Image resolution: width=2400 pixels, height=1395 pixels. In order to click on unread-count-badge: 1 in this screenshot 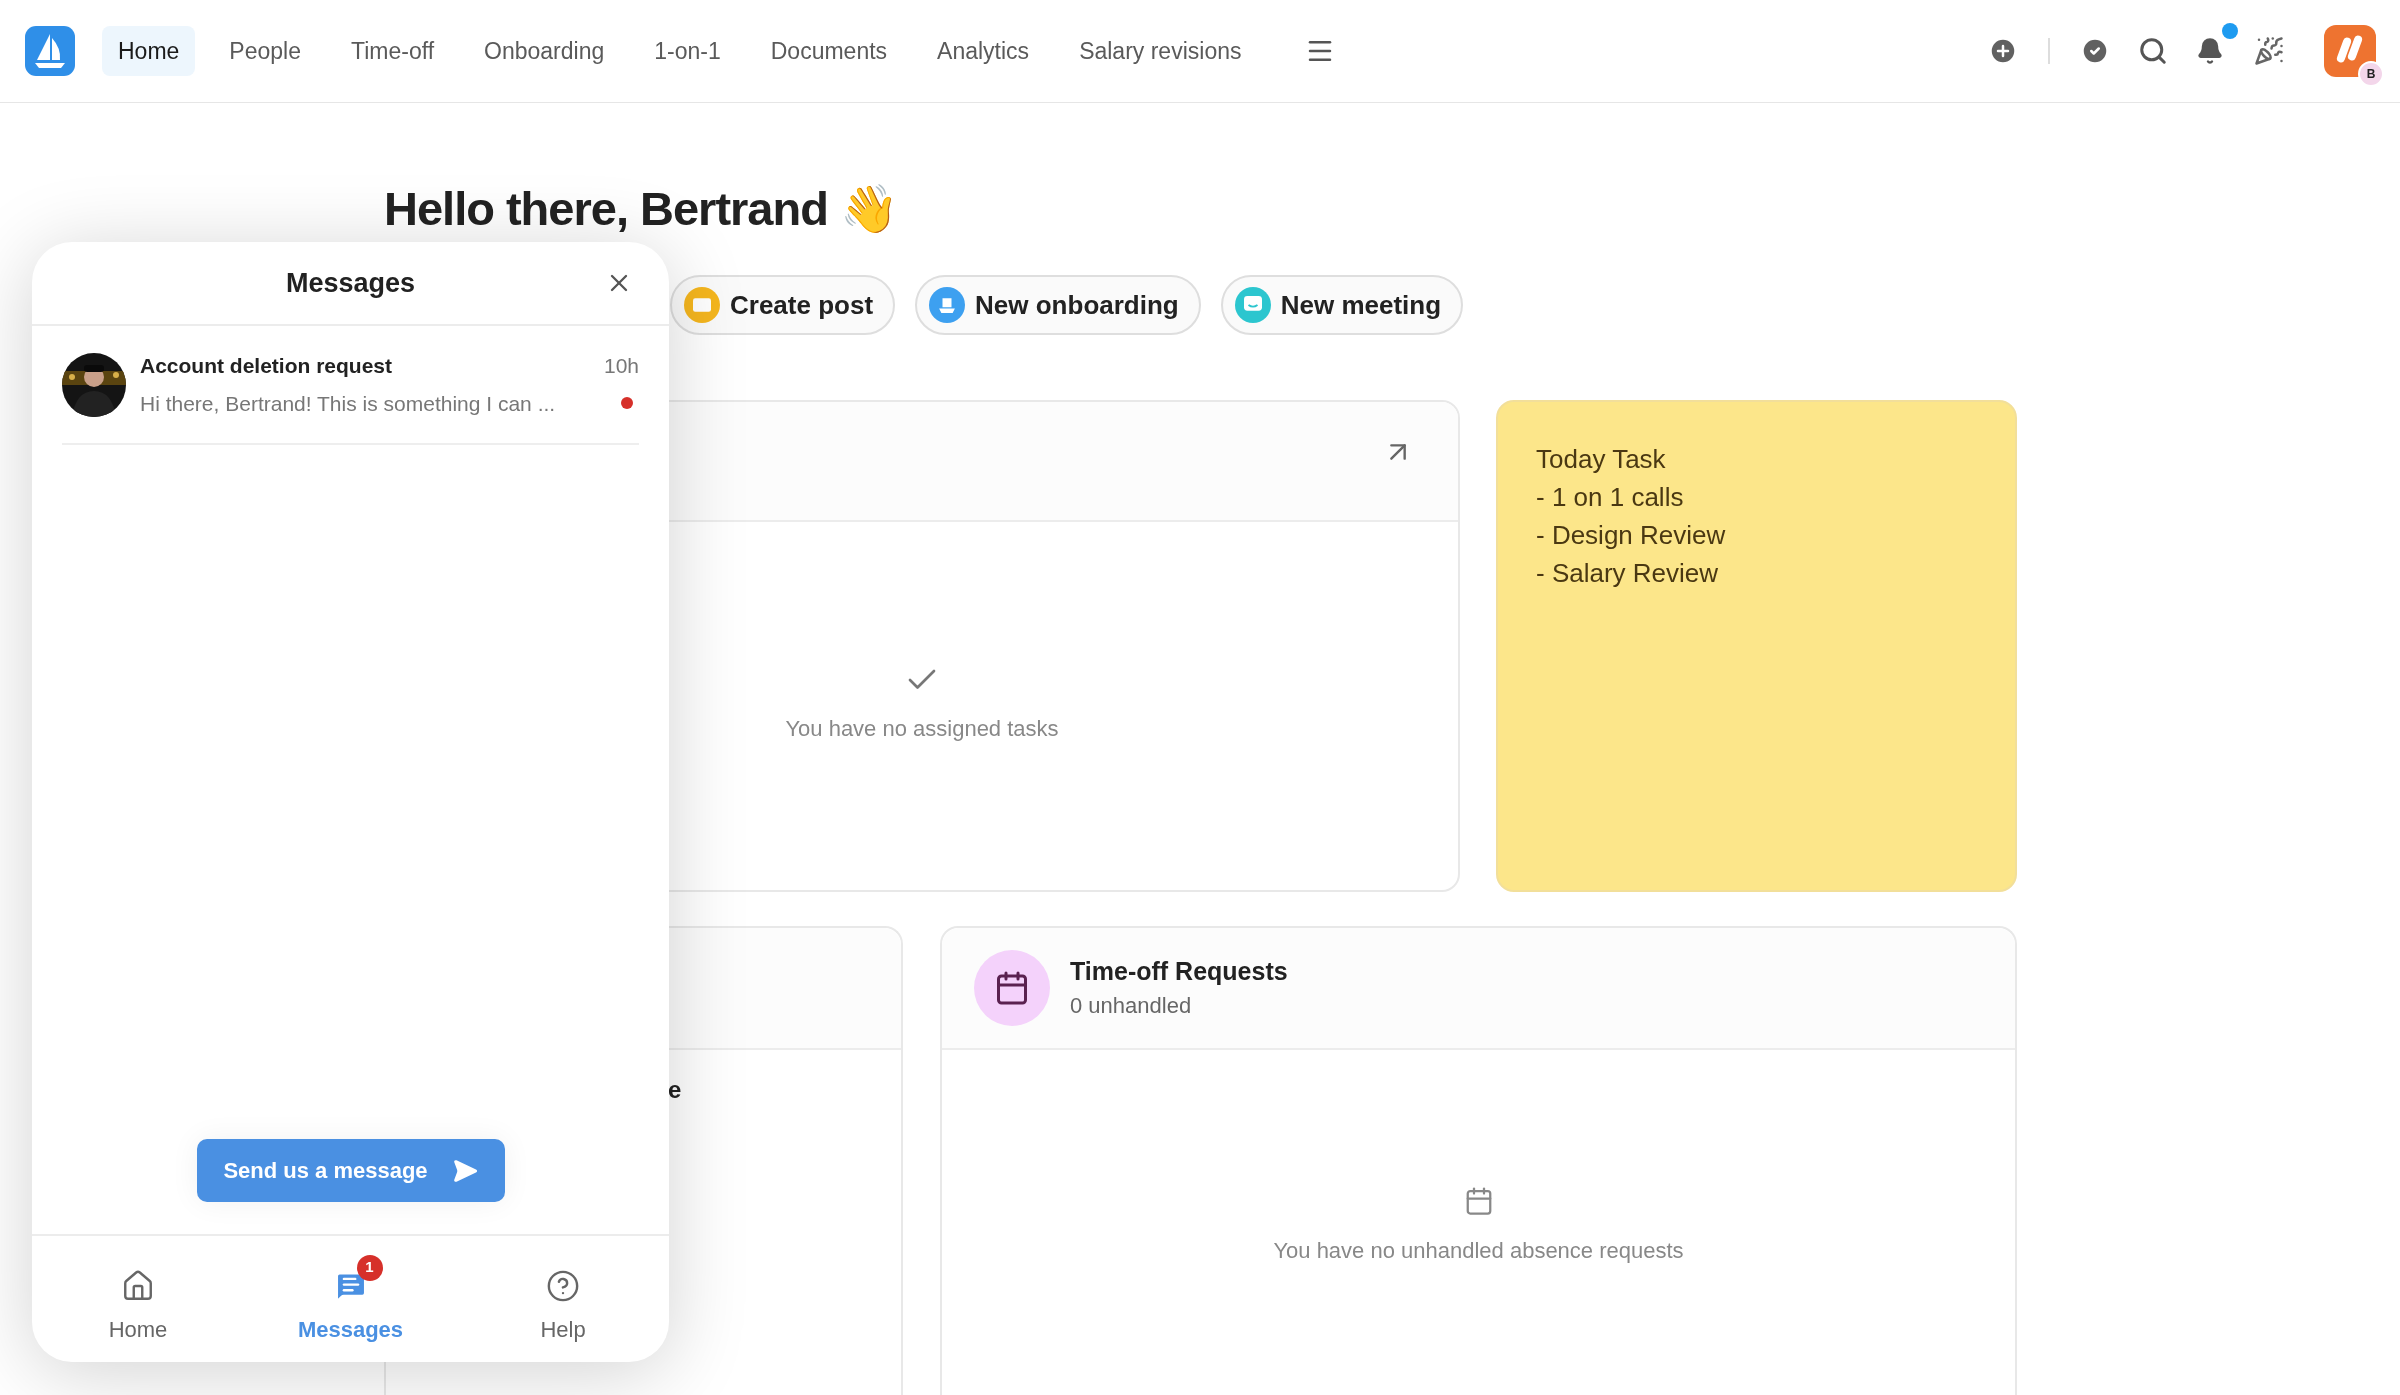, I will do `click(369, 1267)`.